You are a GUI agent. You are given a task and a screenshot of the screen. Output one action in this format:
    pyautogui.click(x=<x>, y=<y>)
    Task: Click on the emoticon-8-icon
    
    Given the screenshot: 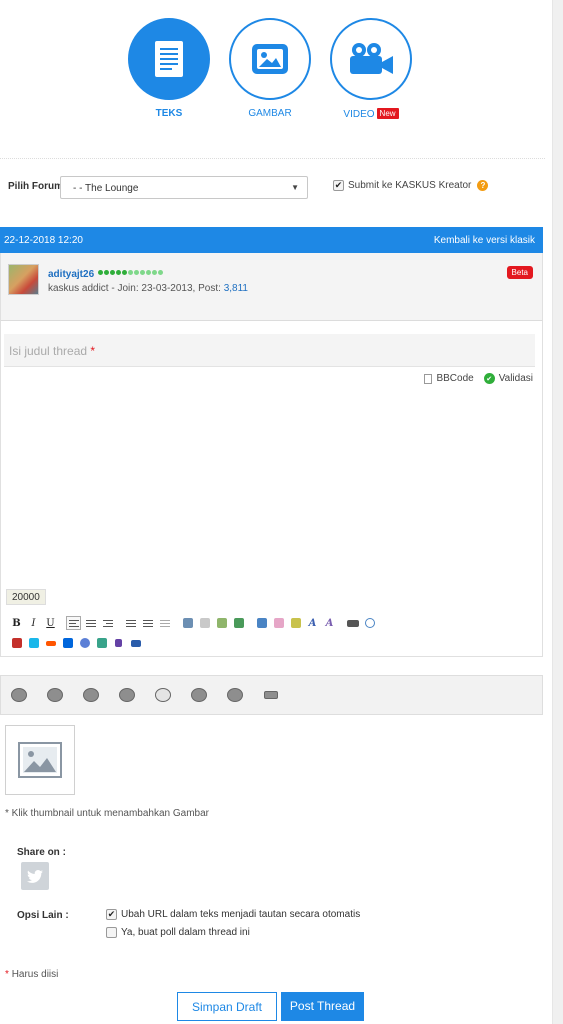 What is the action you would take?
    pyautogui.click(x=271, y=695)
    